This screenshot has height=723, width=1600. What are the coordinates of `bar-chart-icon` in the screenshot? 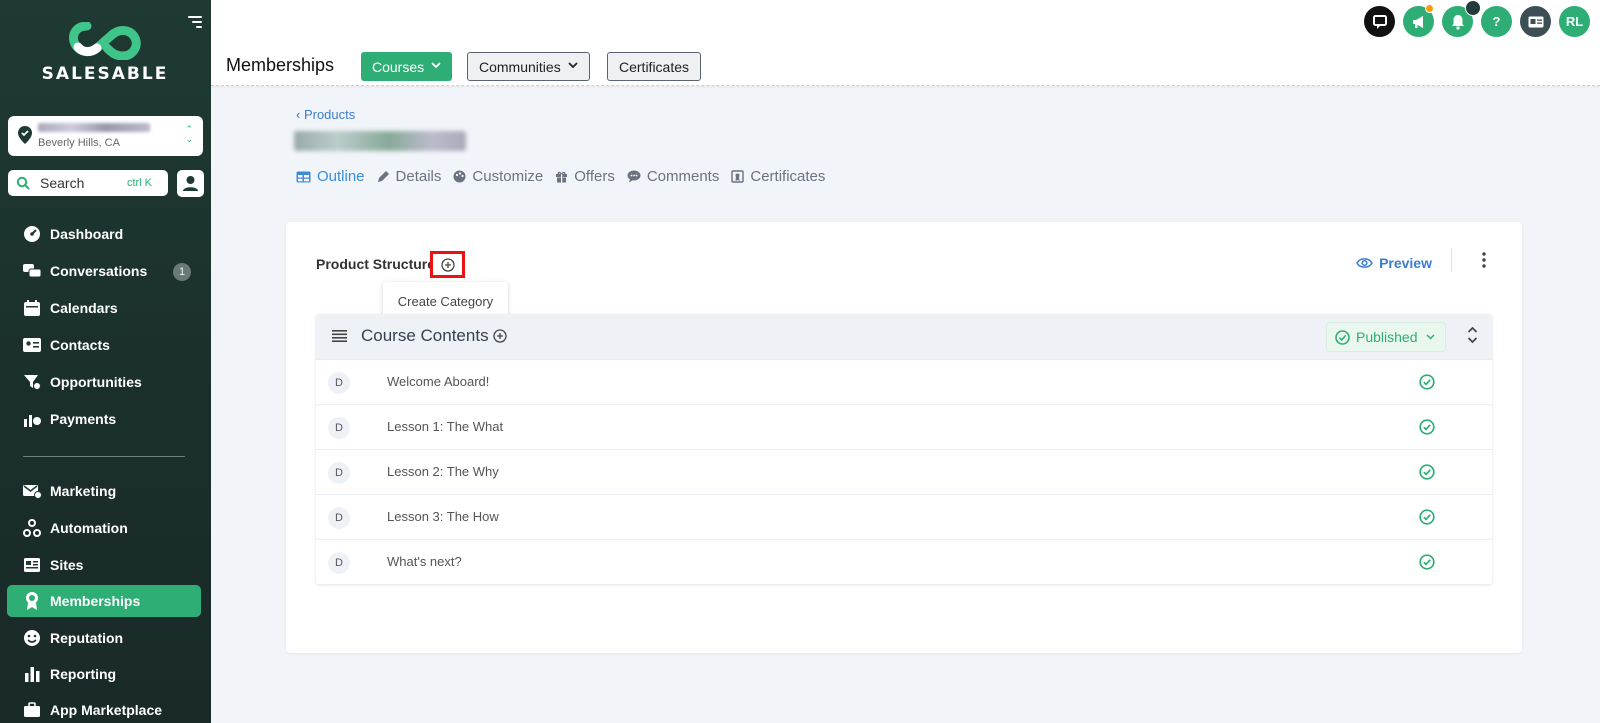 It's located at (32, 674).